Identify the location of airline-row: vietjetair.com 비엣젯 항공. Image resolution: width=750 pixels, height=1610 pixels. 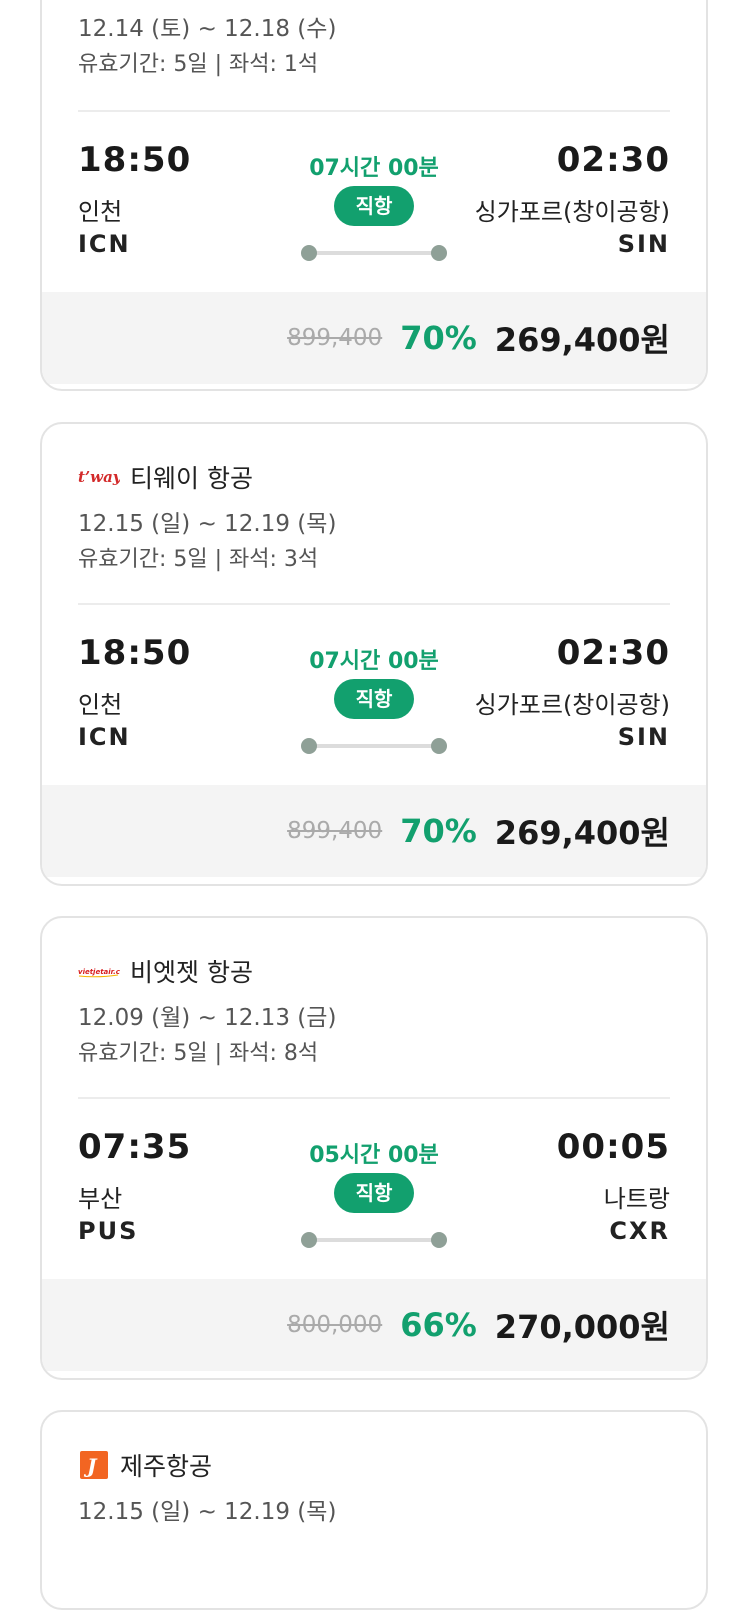
(374, 971).